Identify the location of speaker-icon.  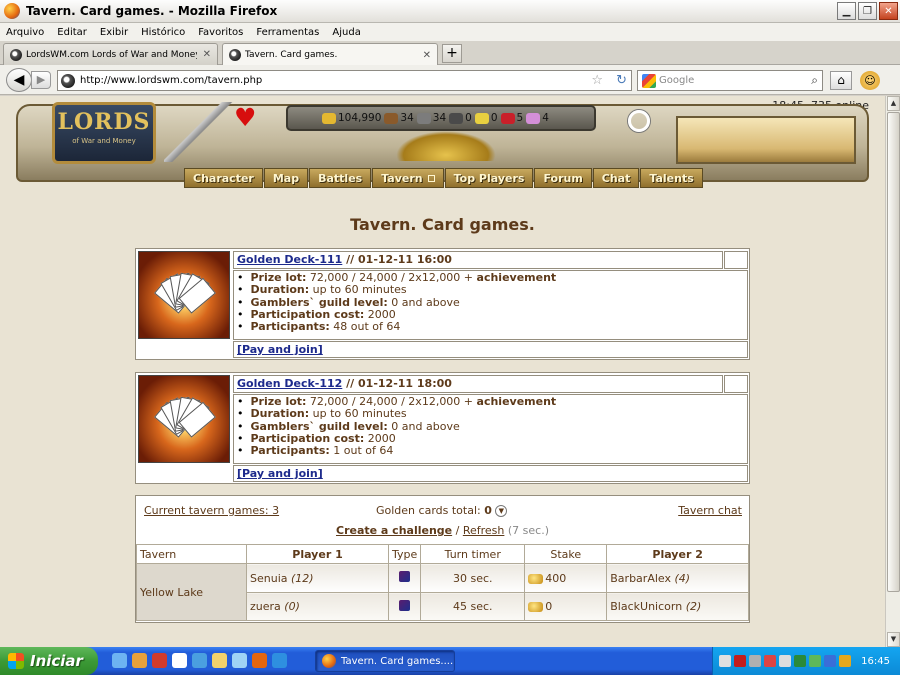
(785, 661).